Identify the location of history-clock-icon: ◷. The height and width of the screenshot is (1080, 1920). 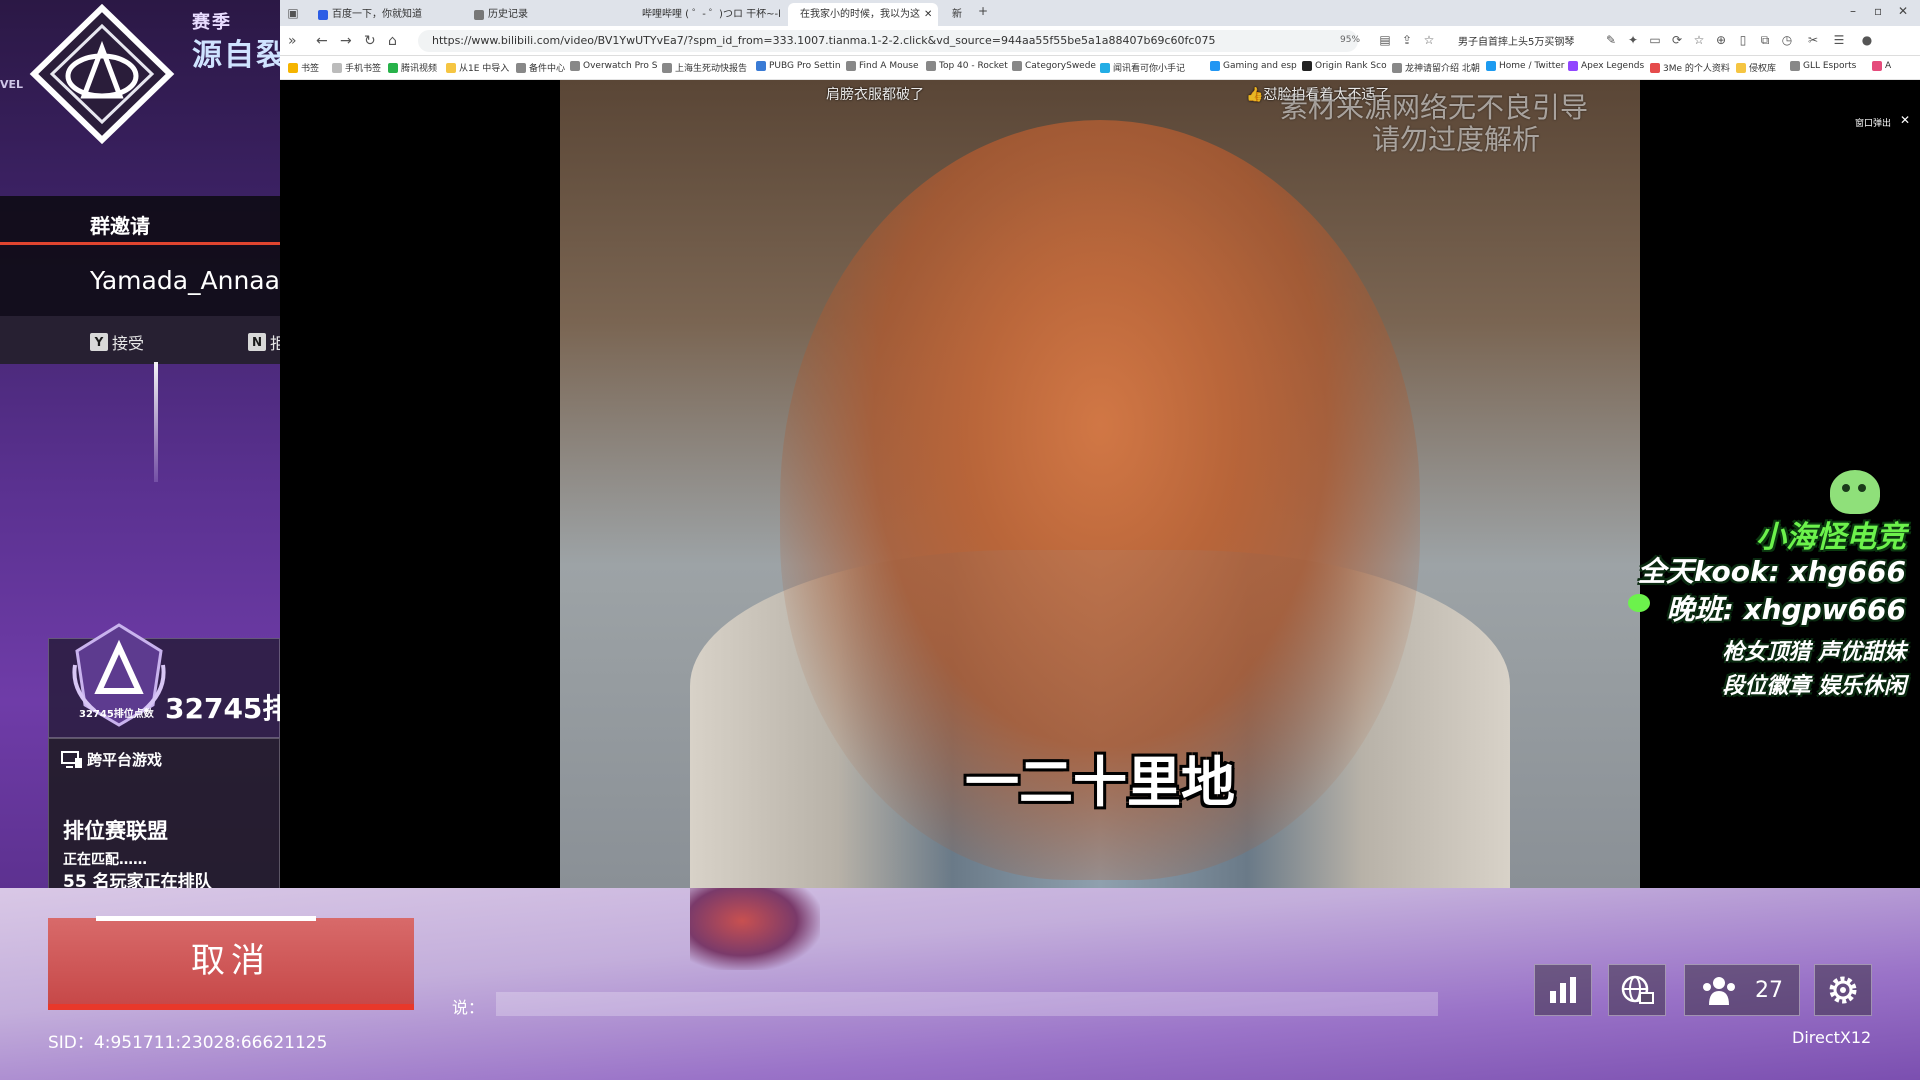
(1787, 40).